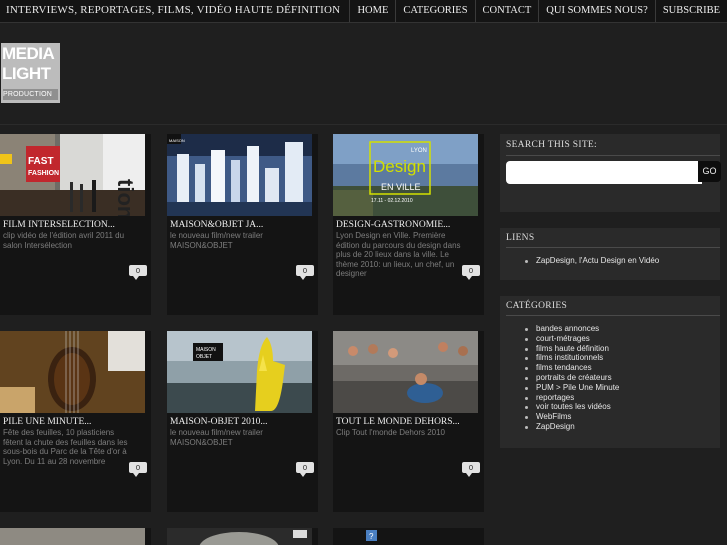 The height and width of the screenshot is (545, 727). I want to click on nav-categories: CATEGORIES, so click(434, 11).